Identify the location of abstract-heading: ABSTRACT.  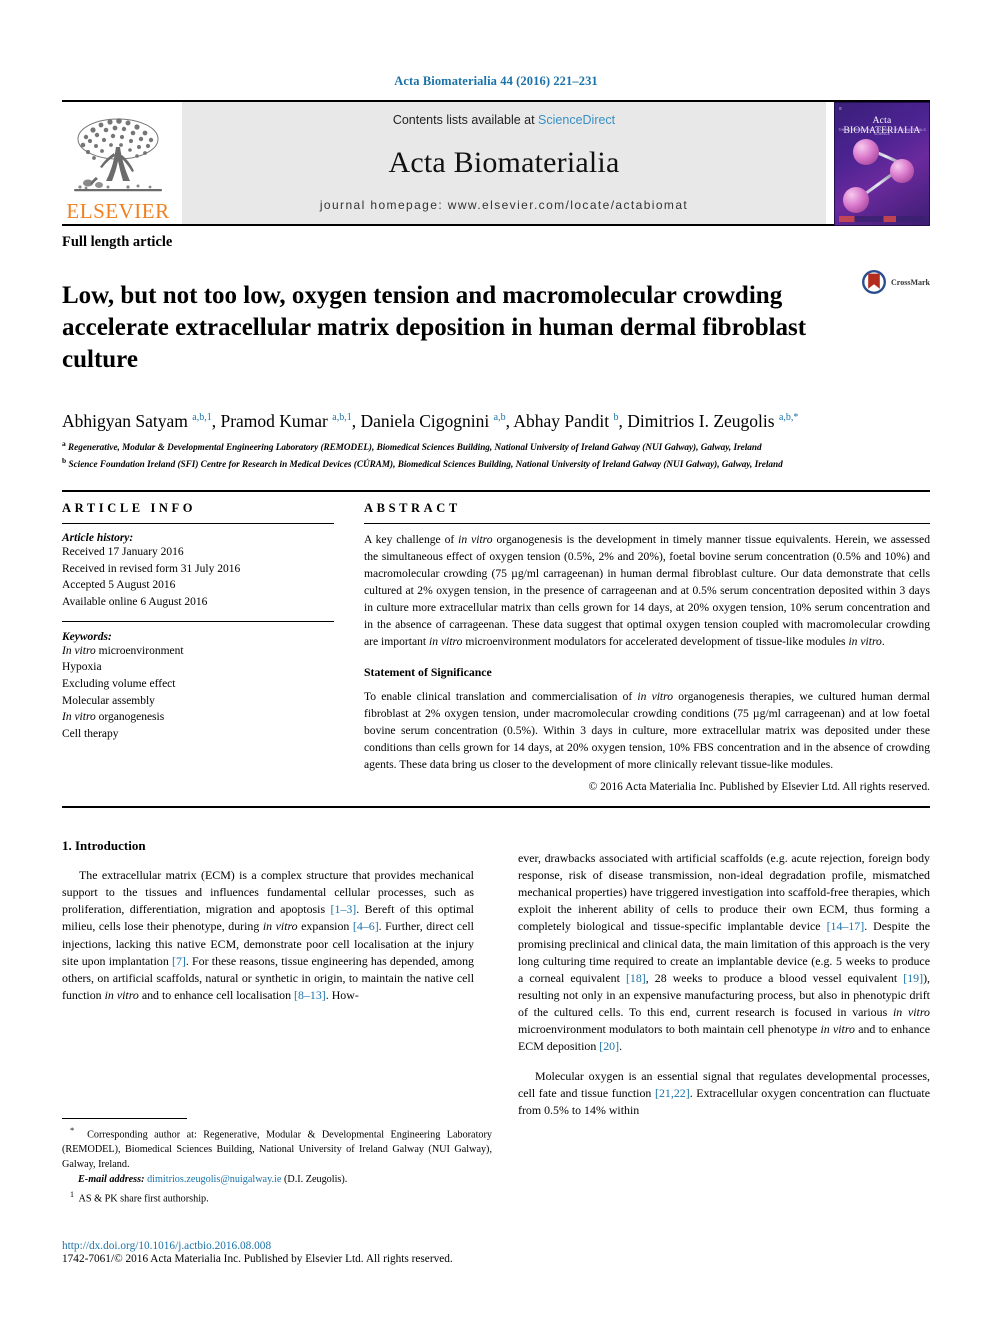
(412, 507).